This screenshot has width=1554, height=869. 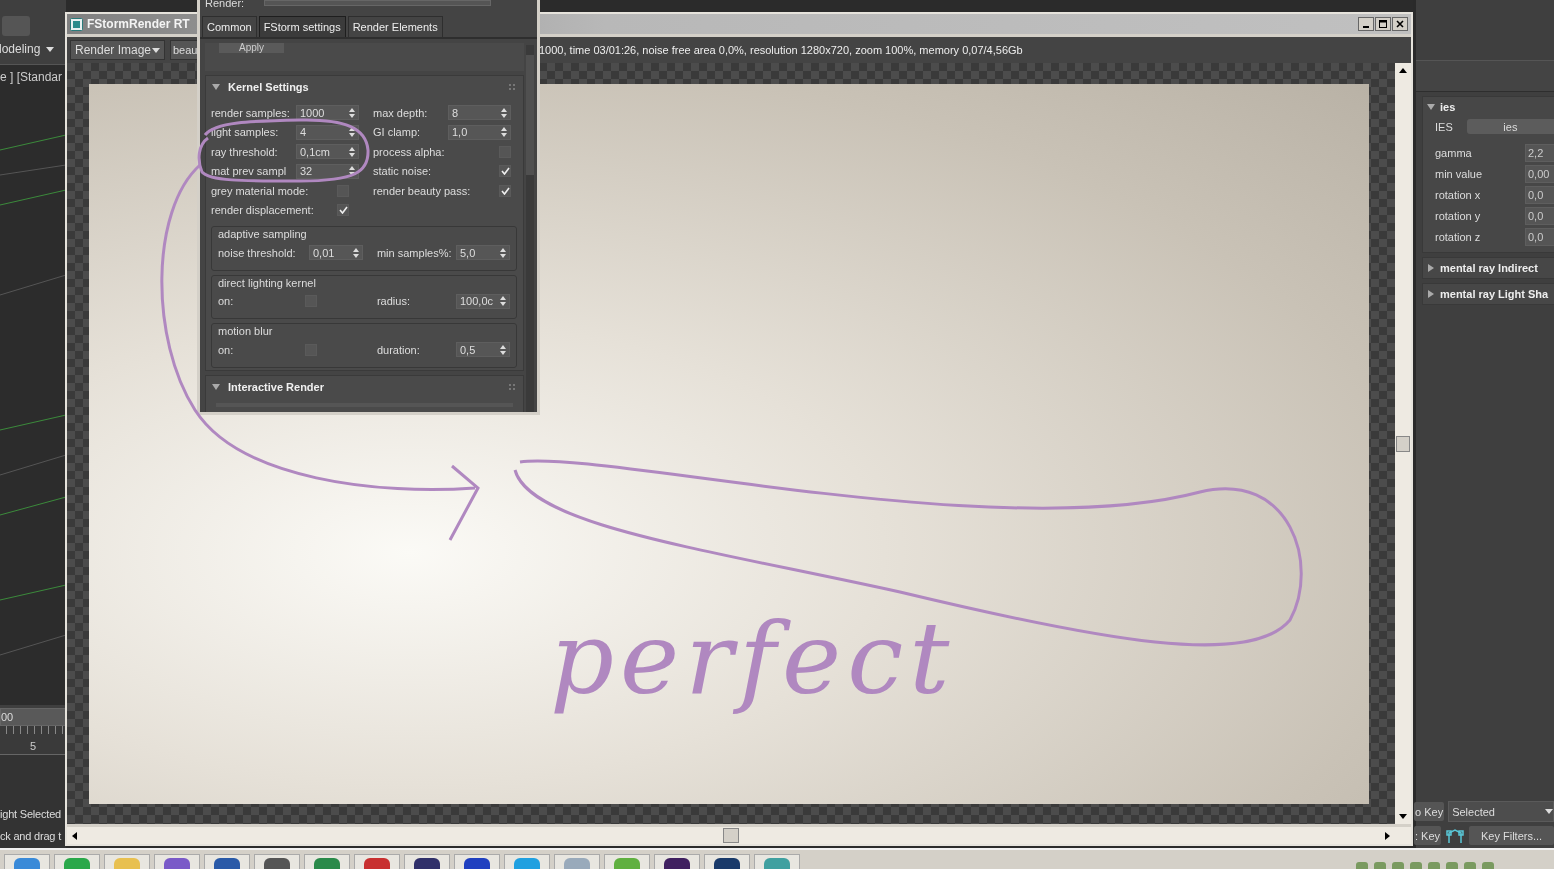 I want to click on field-label: ray threshold:, so click(x=244, y=151).